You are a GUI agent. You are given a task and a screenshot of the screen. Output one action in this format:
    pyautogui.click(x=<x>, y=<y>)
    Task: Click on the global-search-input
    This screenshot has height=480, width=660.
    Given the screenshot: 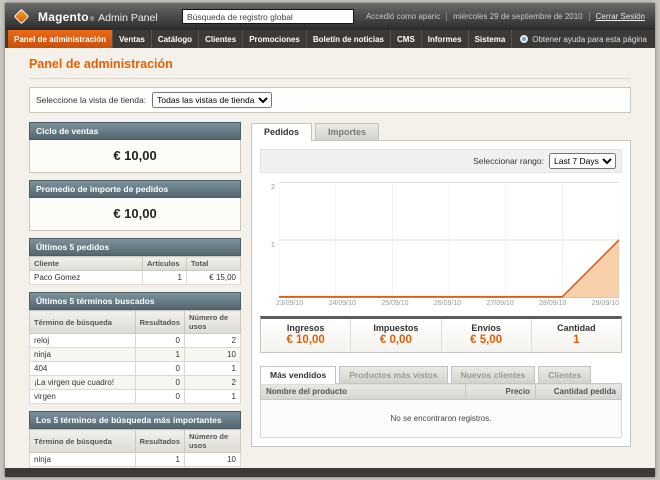 What is the action you would take?
    pyautogui.click(x=267, y=16)
    